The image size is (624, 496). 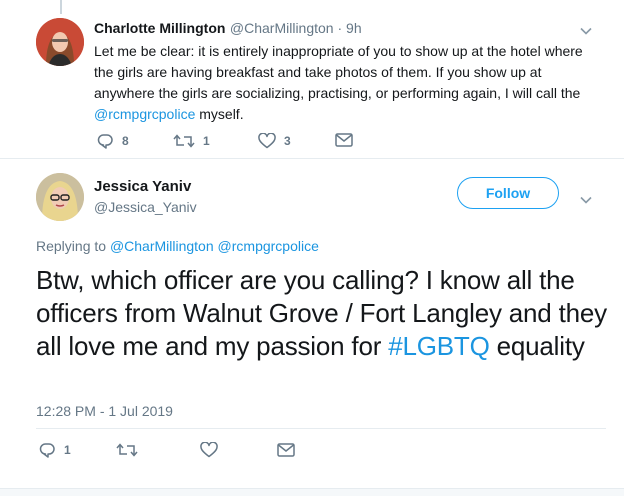 I want to click on retweet-button, so click(x=127, y=450).